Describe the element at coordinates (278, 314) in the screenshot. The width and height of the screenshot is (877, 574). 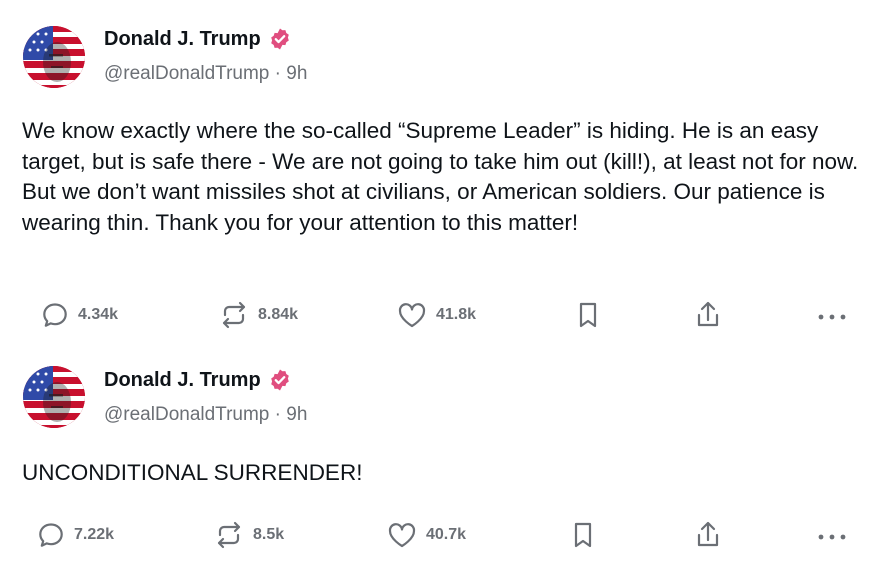
I see `repost-count: 8.84k` at that location.